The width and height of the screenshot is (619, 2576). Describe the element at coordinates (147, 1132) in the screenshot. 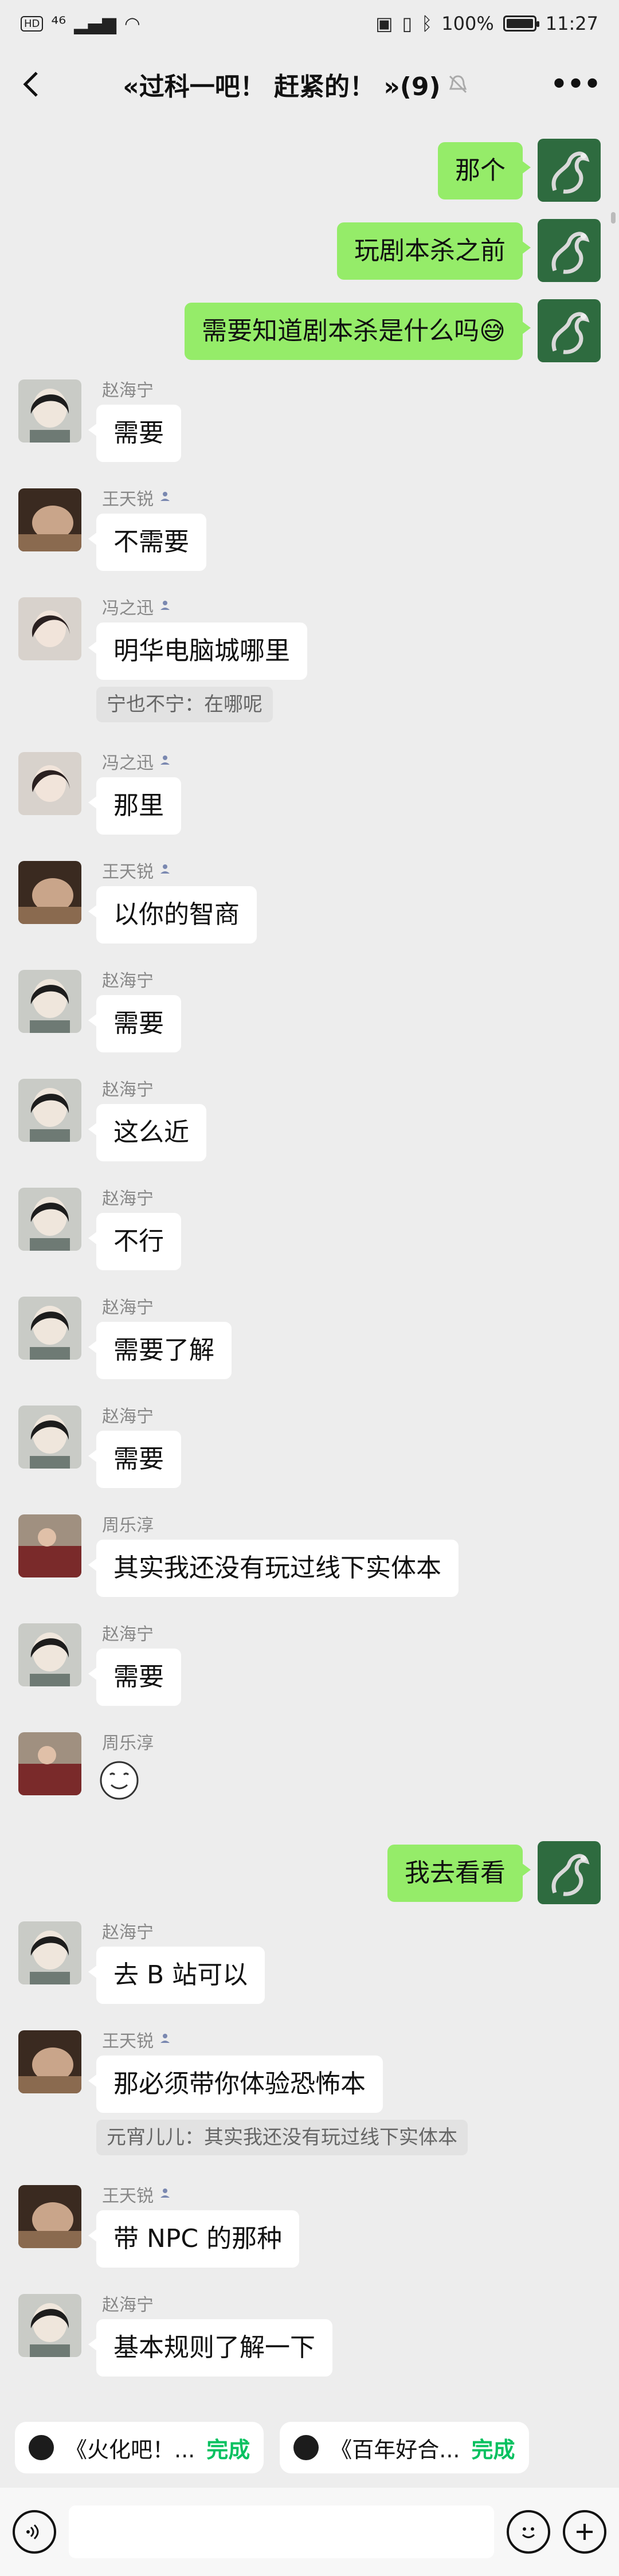

I see `message-bubble: 这么近` at that location.